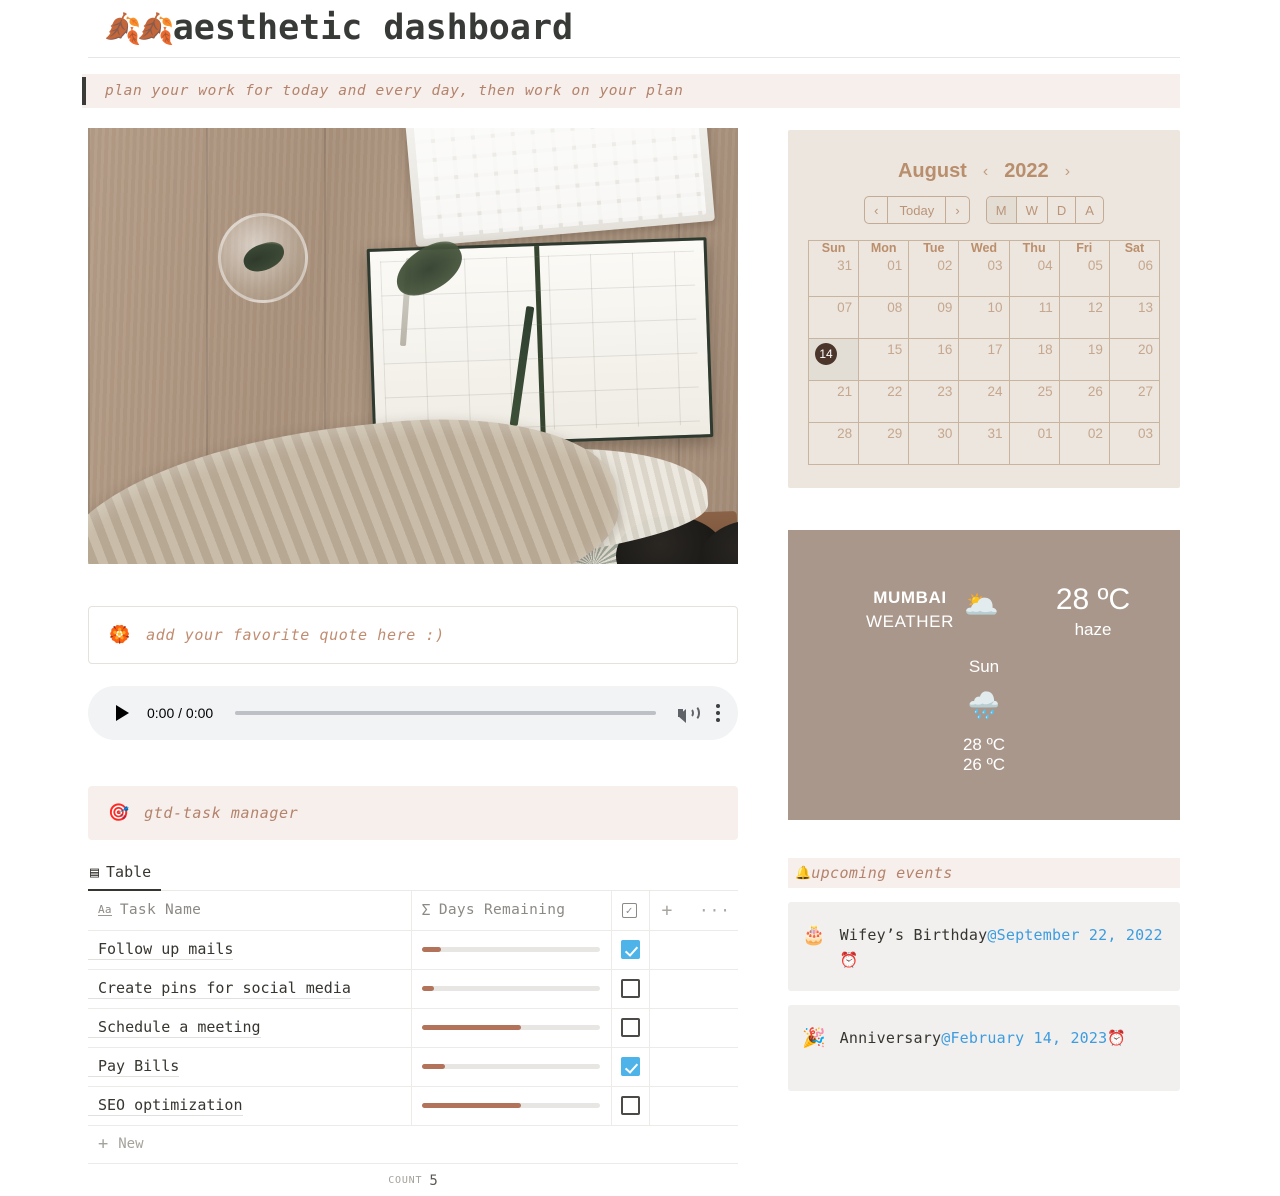  I want to click on table-options-button: ···, so click(712, 911).